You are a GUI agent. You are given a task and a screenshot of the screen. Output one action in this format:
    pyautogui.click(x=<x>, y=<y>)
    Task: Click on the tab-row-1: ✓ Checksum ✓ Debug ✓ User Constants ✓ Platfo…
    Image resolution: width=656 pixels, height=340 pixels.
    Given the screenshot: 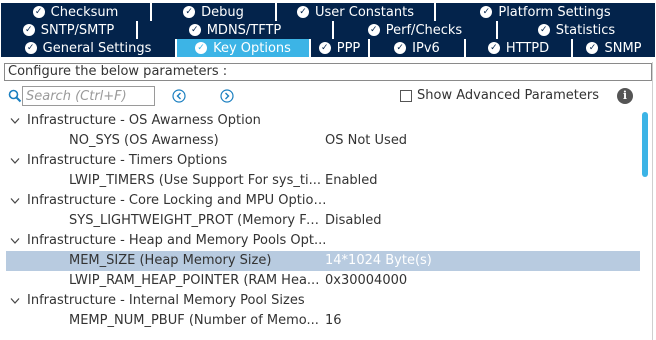 What is the action you would take?
    pyautogui.click(x=328, y=12)
    